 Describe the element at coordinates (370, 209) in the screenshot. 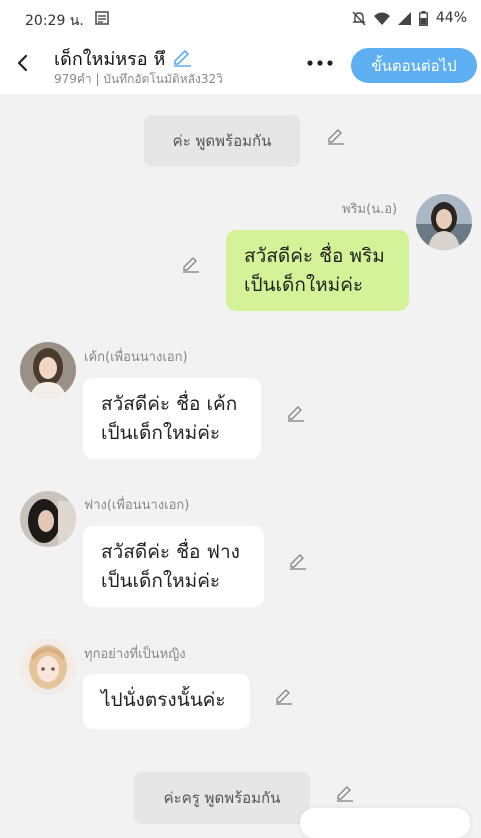

I see `speaker-name: พริม(น.อ)` at that location.